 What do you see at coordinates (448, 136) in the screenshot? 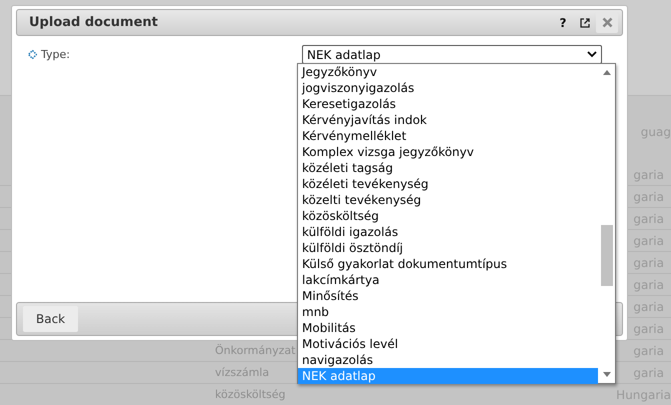
I see `dropdown-option: Kérvénymelléklet` at bounding box center [448, 136].